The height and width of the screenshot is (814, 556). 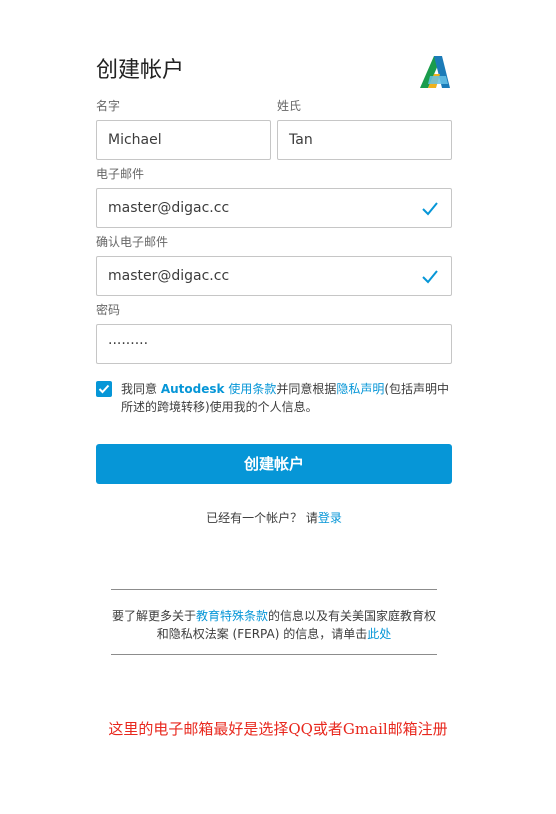 I want to click on edu-part1: 要了解更多关于, so click(x=153, y=616).